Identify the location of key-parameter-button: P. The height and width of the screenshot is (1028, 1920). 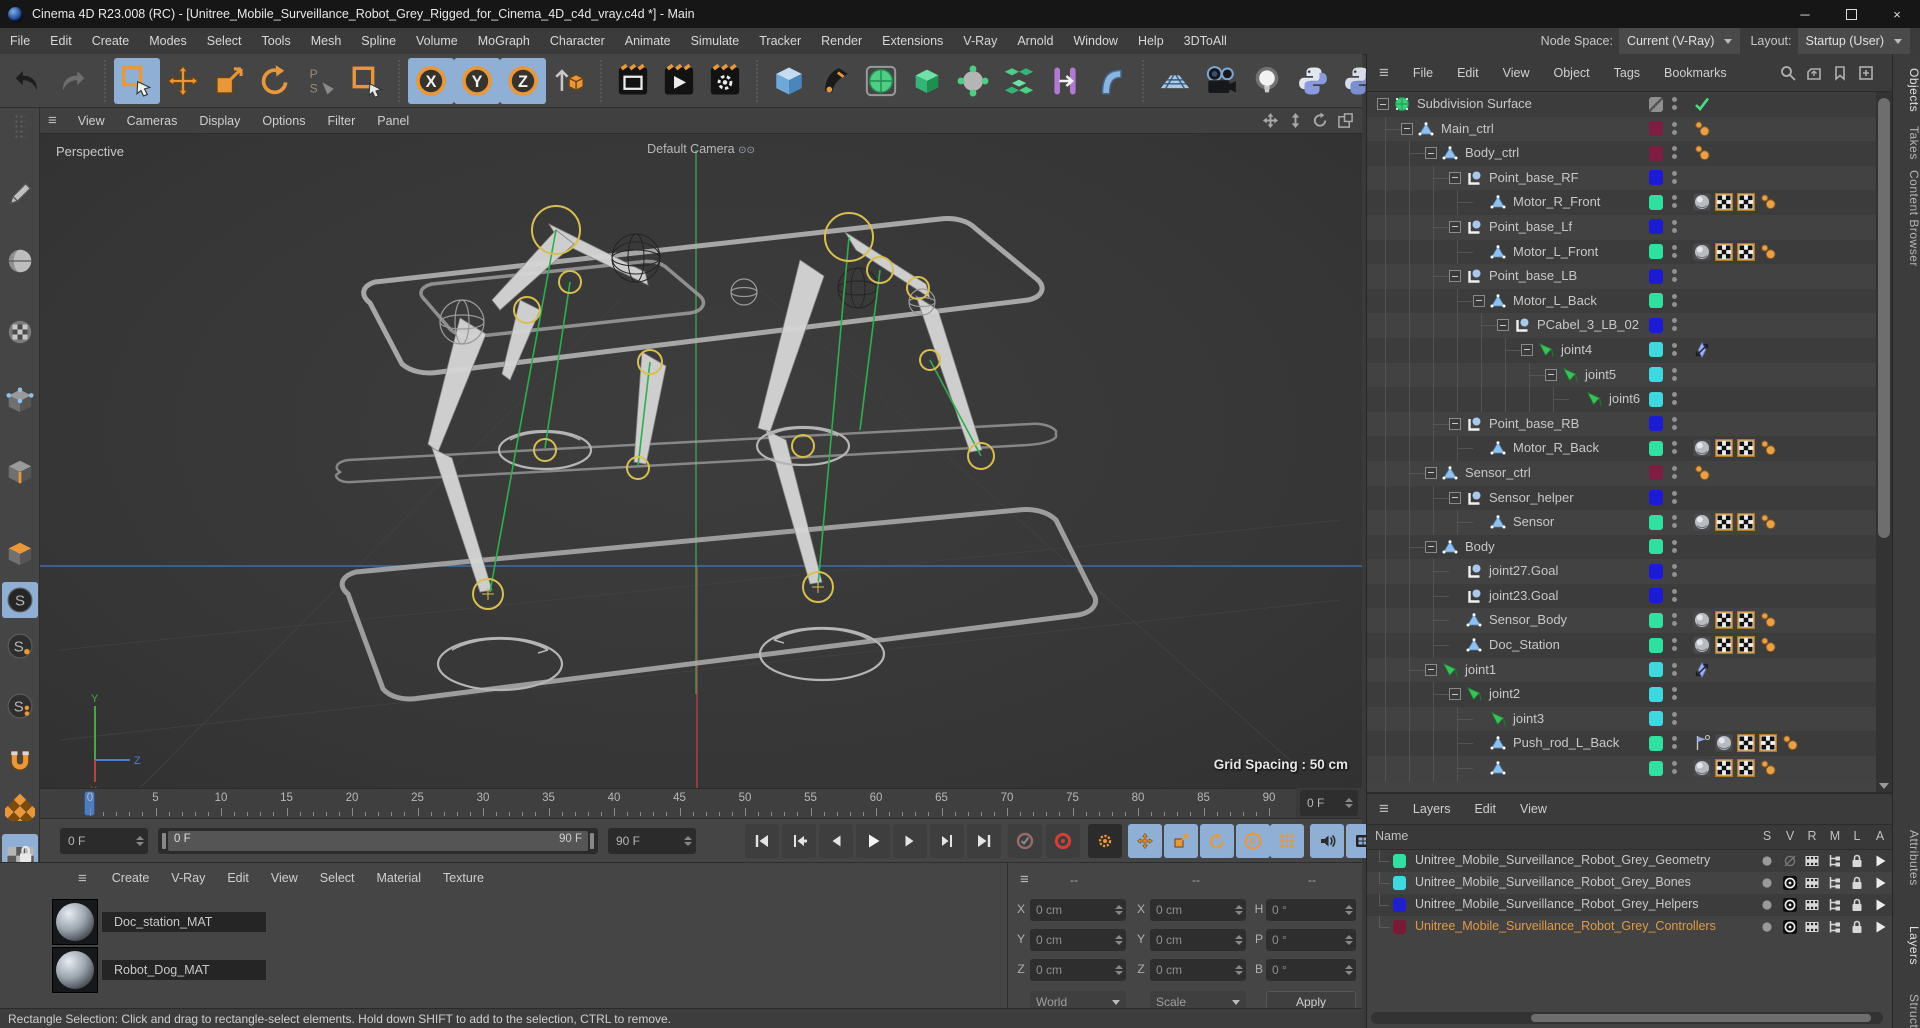
(1253, 841).